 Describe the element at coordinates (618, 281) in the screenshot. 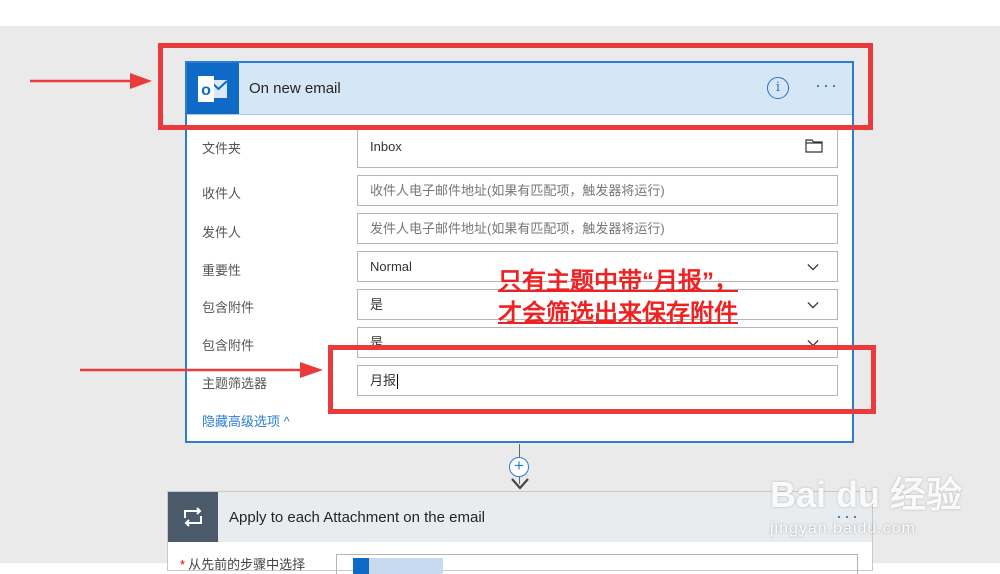

I see `annotation-line-1: 只有主题中带“月报”，` at that location.